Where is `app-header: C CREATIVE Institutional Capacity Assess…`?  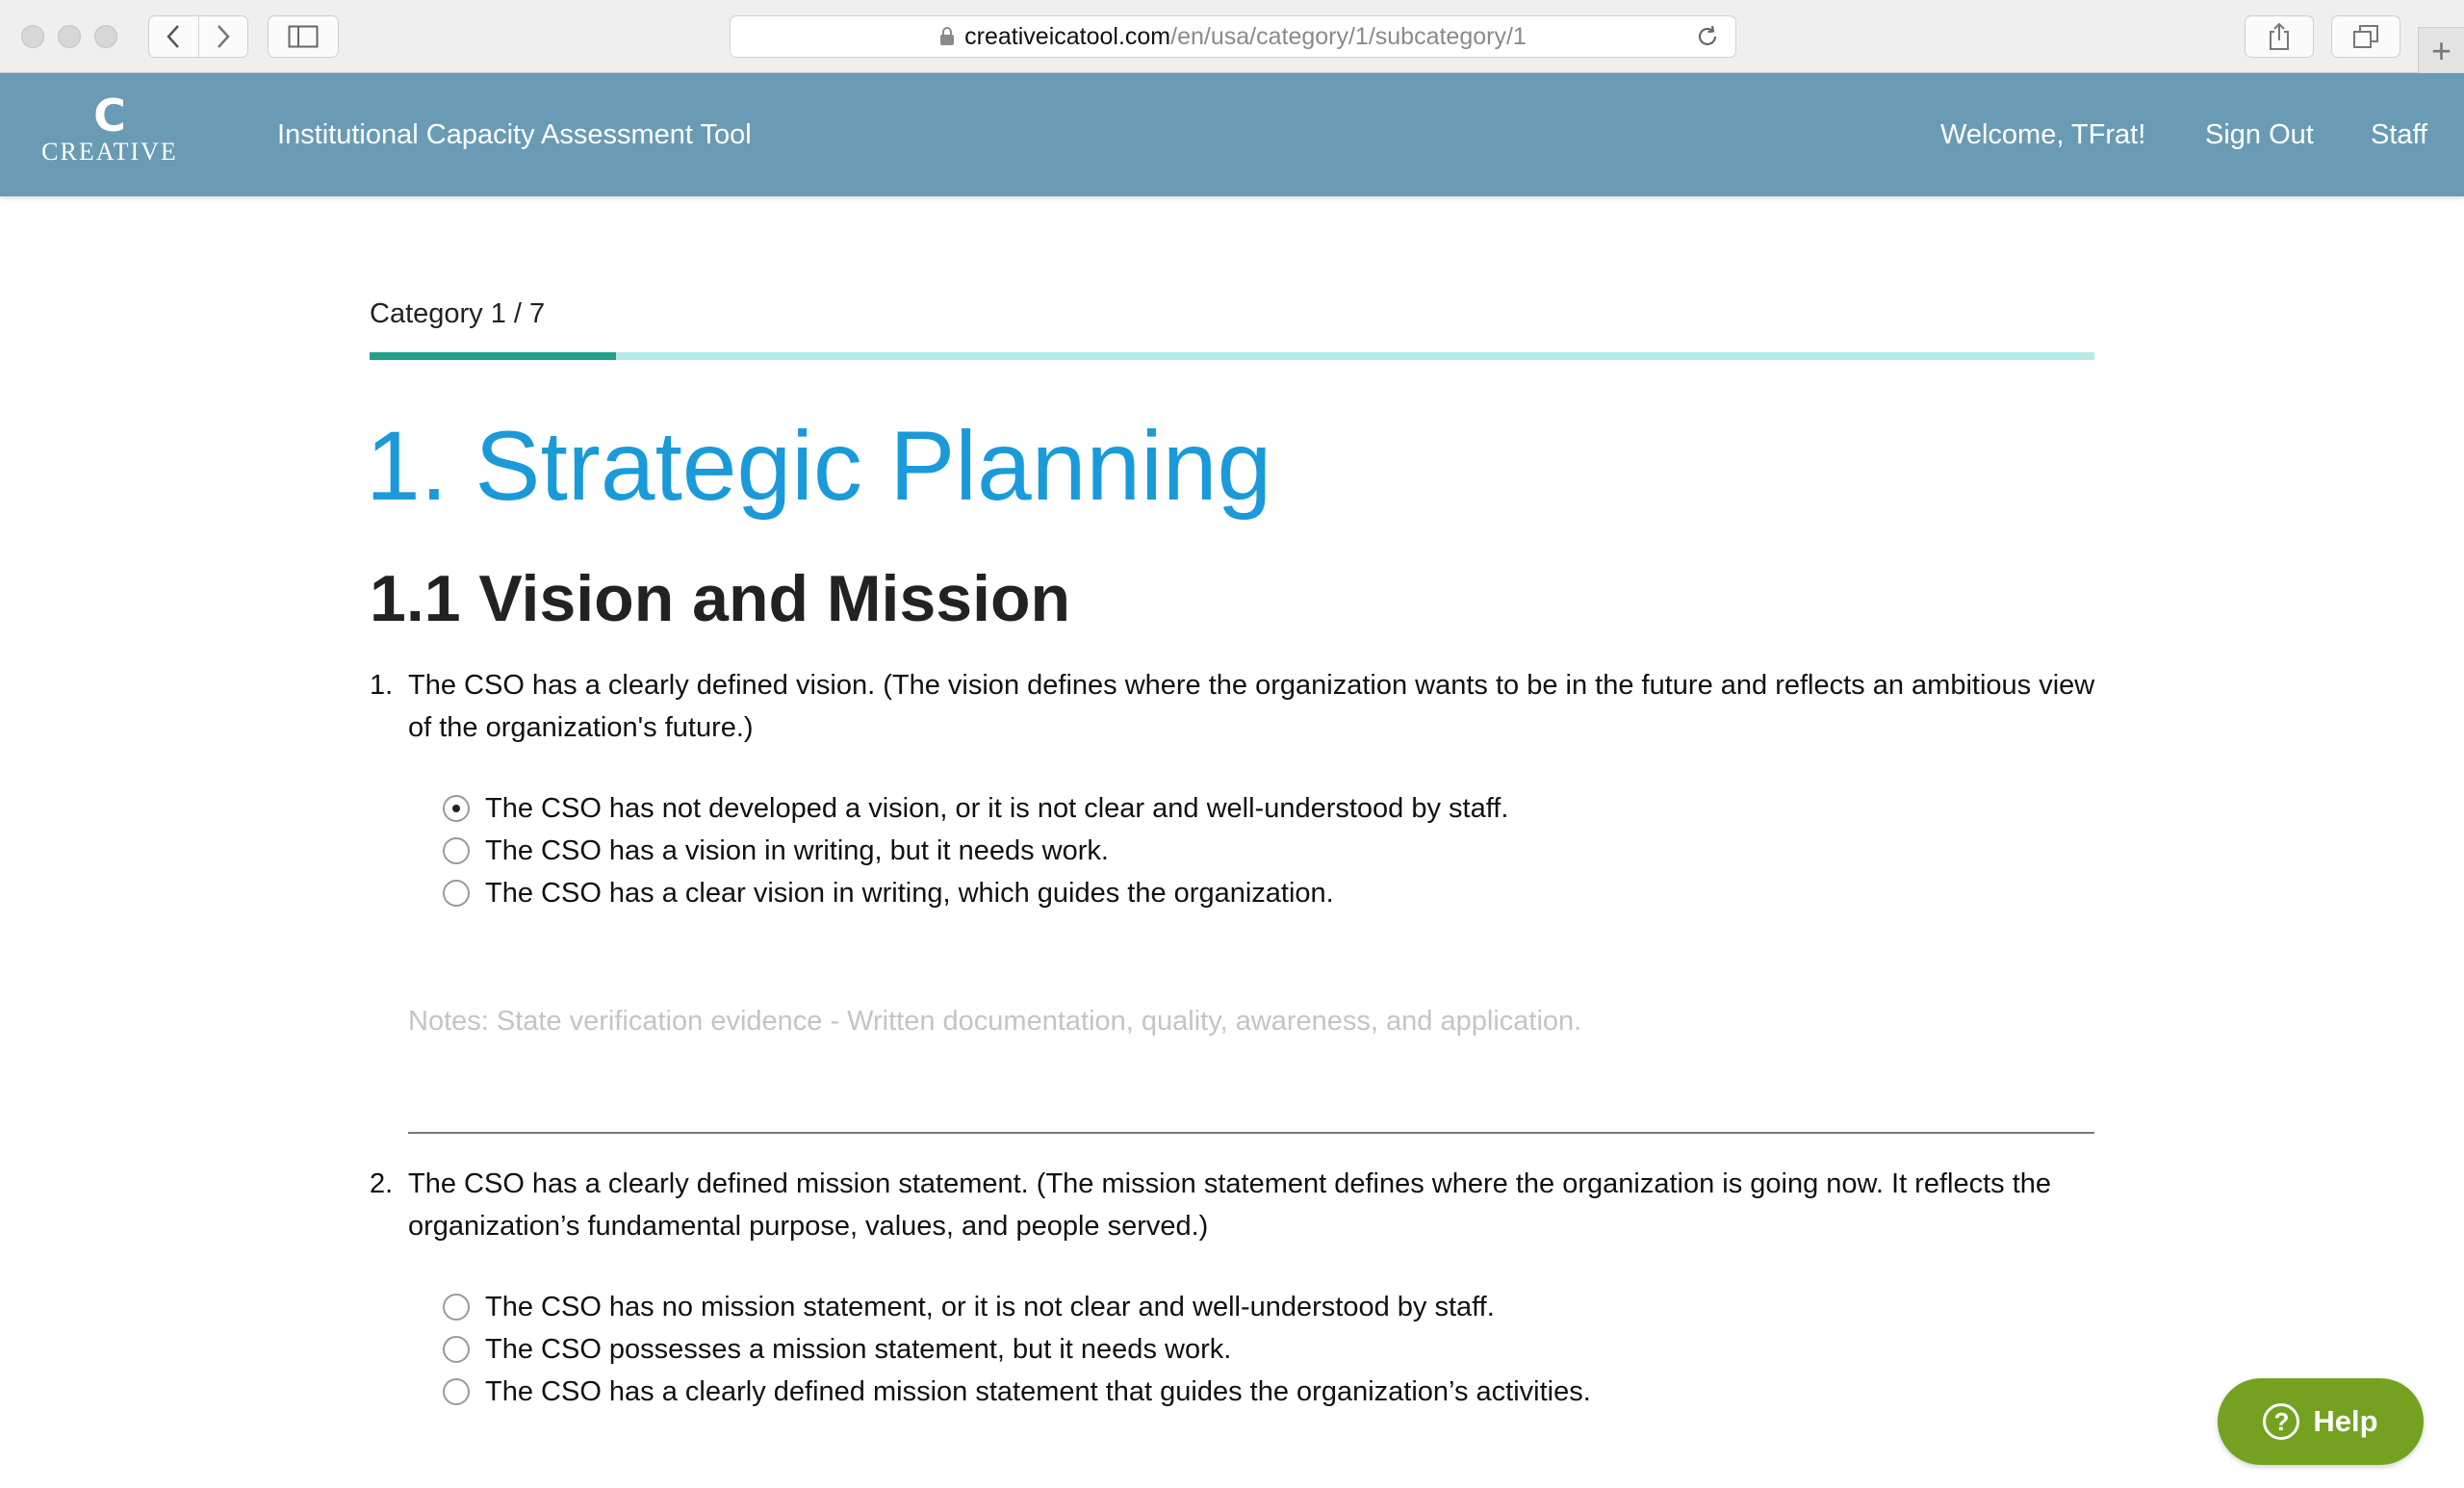
app-header: C CREATIVE Institutional Capacity Assess… is located at coordinates (1232, 134).